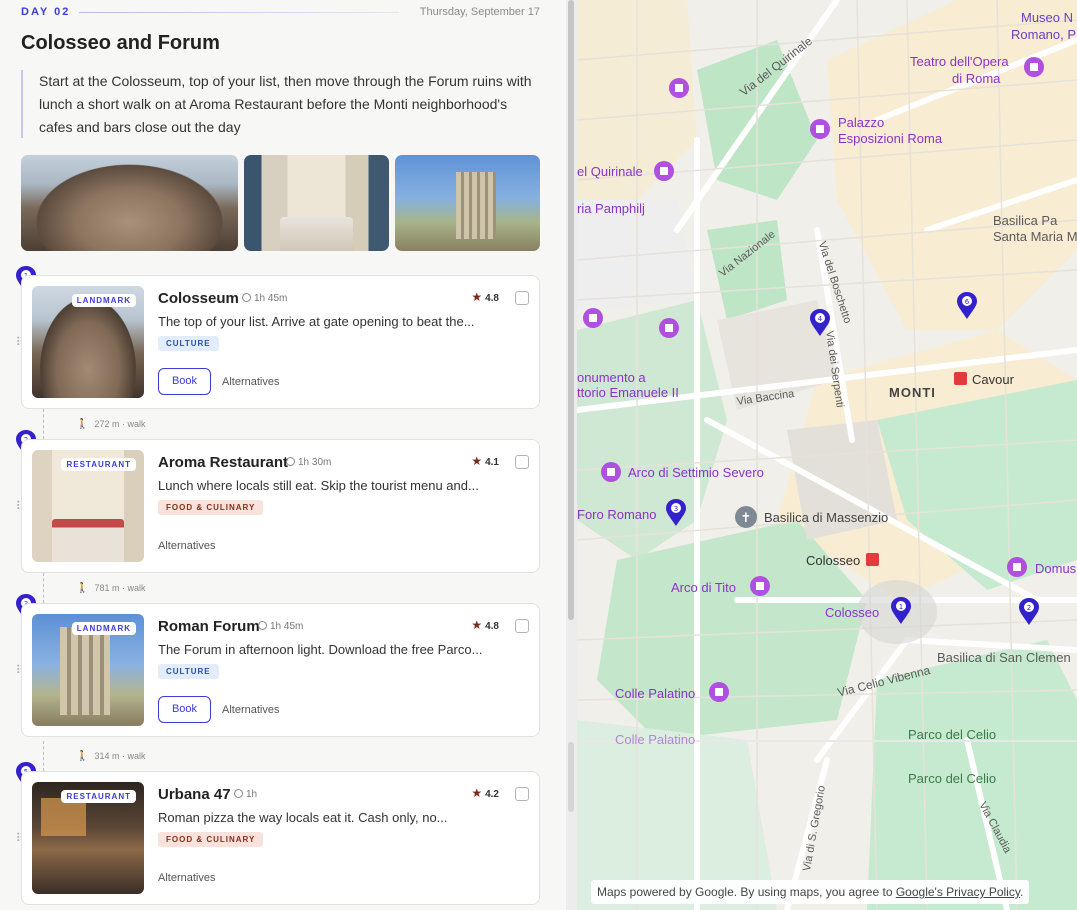 The height and width of the screenshot is (910, 1077). Describe the element at coordinates (103, 628) in the screenshot. I see `category-tag: LANDMARK` at that location.